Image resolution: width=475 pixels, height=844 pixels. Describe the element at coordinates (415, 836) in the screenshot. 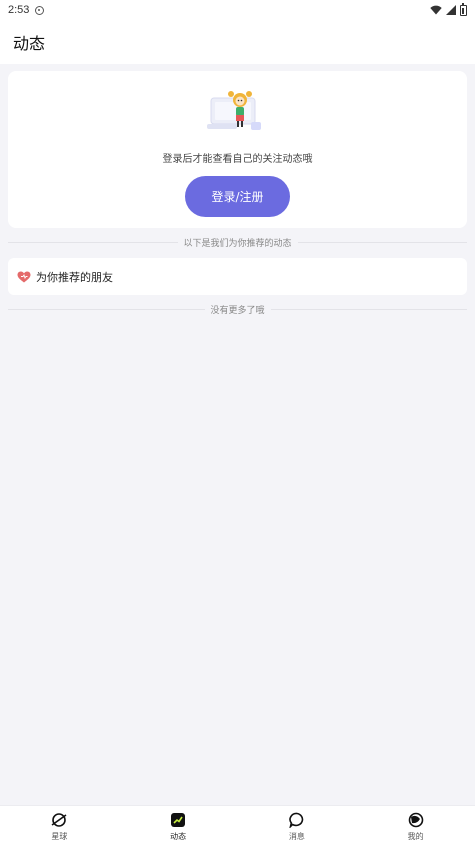

I see `tab-label: 我的` at that location.